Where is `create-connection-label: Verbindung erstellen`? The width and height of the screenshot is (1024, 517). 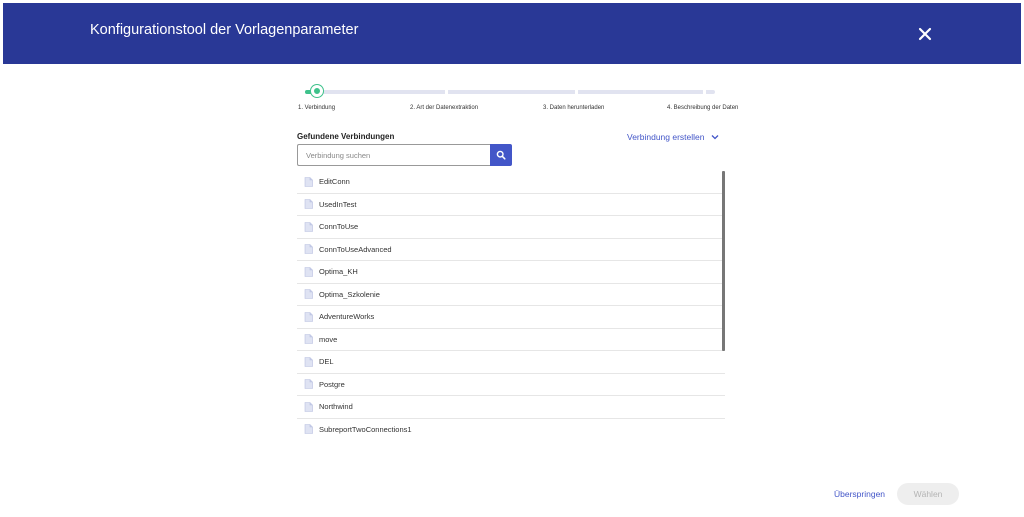 create-connection-label: Verbindung erstellen is located at coordinates (666, 137).